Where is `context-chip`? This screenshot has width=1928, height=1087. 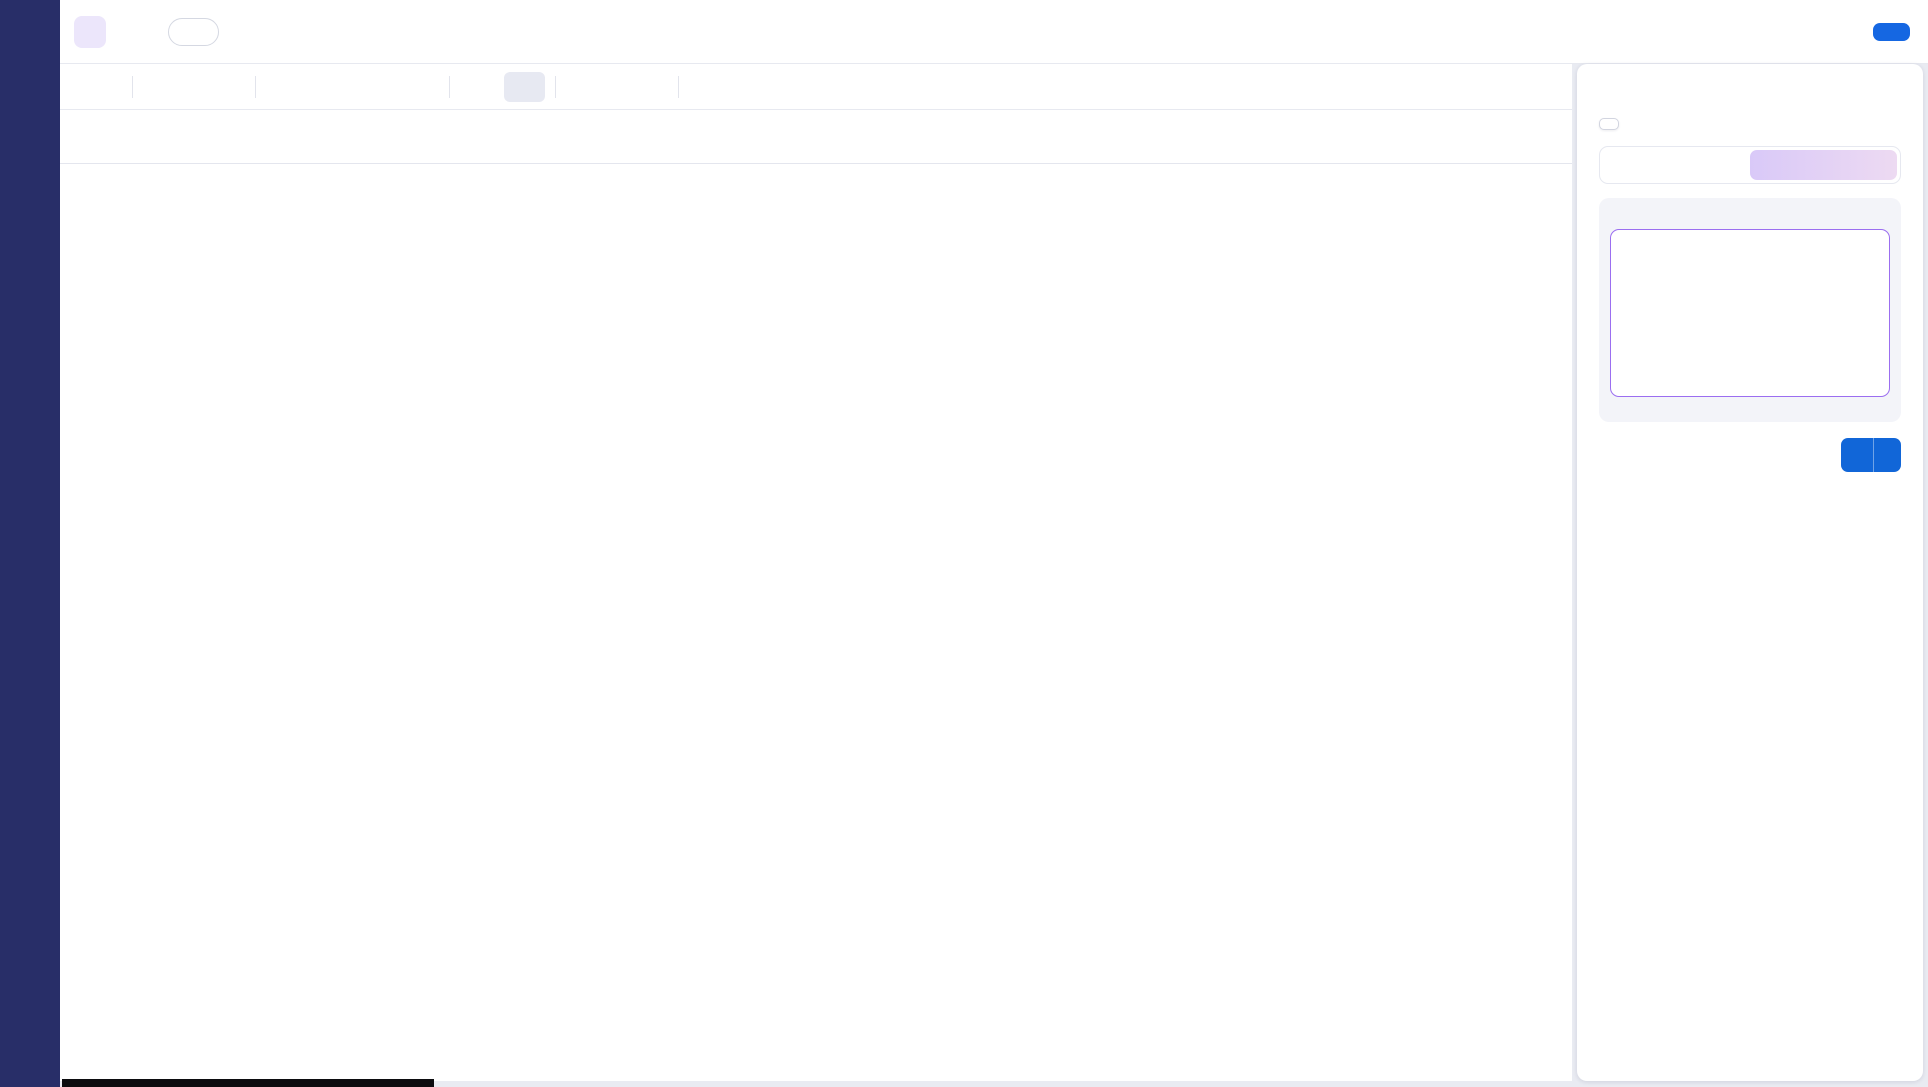 context-chip is located at coordinates (1609, 124).